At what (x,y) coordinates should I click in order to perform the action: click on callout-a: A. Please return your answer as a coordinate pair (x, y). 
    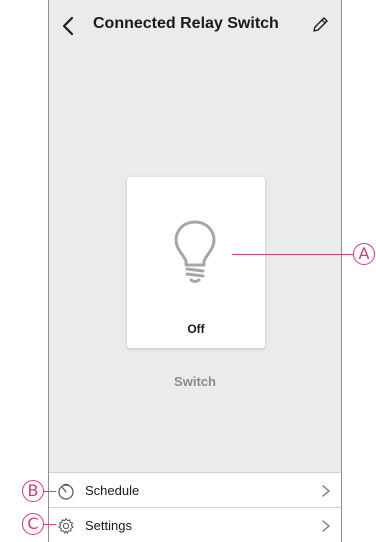
    Looking at the image, I should click on (364, 254).